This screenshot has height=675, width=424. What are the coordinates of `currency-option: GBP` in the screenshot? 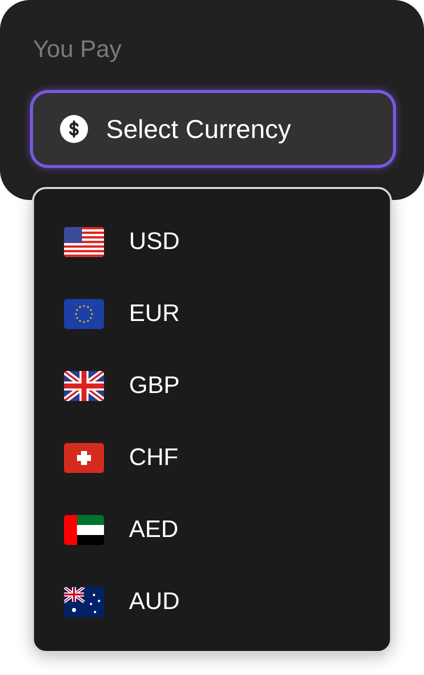 It's located at (154, 386).